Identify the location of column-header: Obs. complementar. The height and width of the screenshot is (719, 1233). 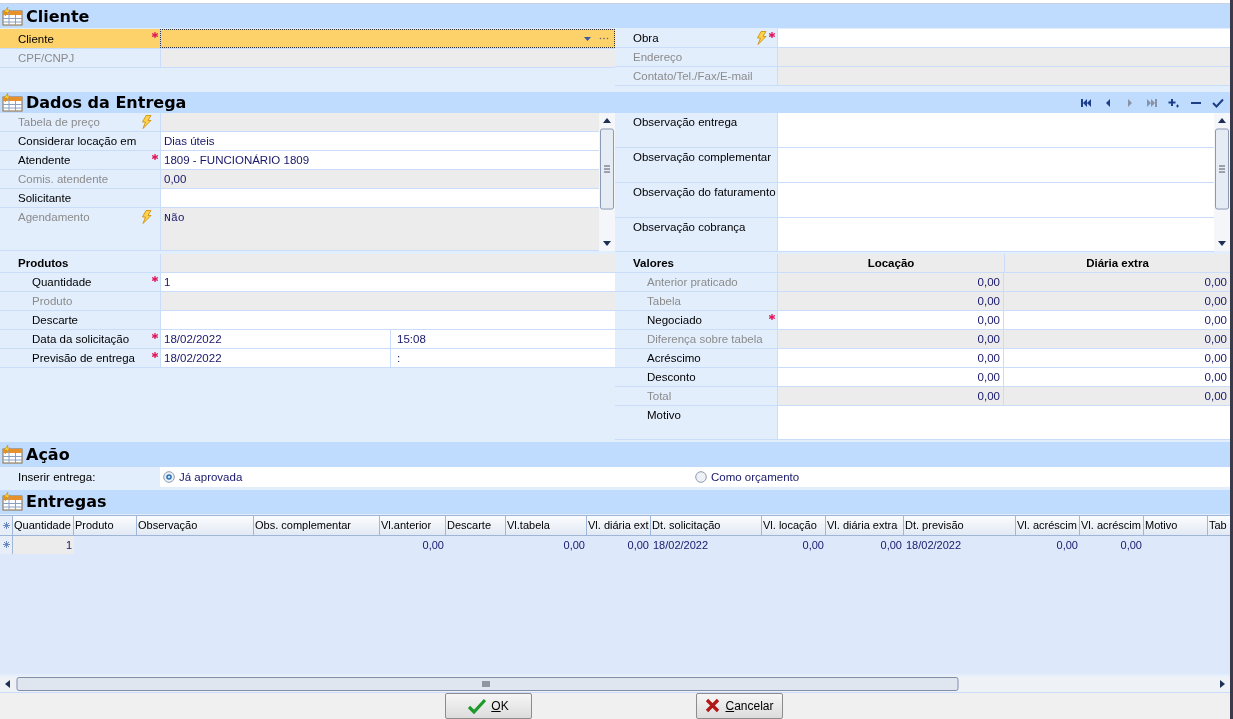
(317, 525).